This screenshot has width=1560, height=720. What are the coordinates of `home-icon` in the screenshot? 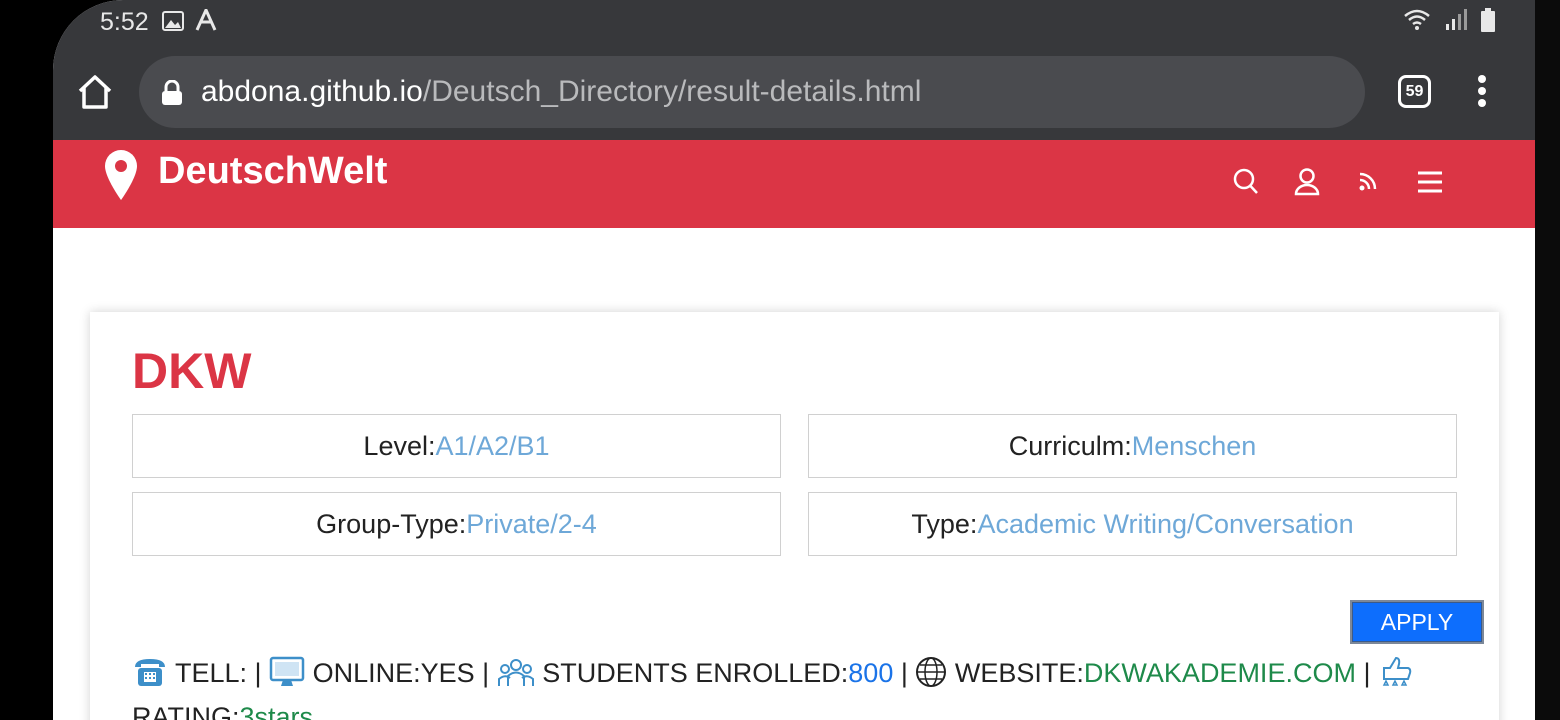 It's located at (95, 92).